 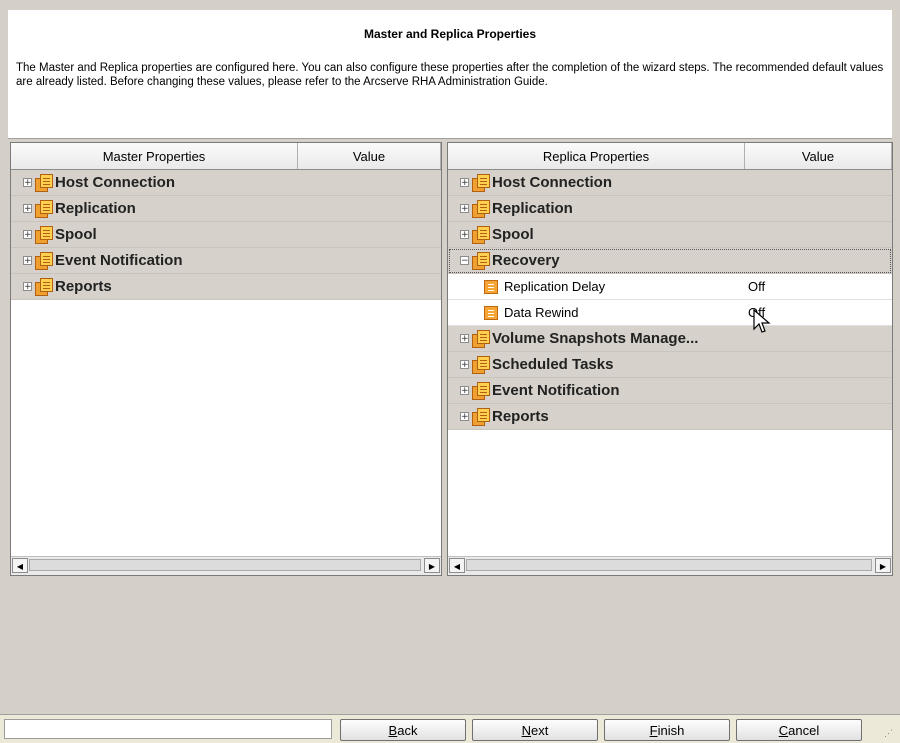 I want to click on back-button: Back, so click(x=403, y=730).